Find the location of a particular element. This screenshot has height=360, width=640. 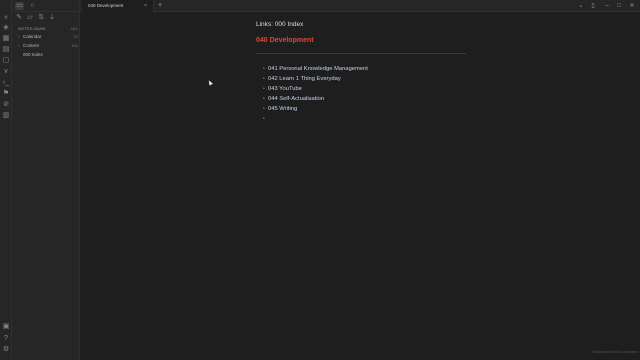

internal-link: 041 Personal Knowledge Management is located at coordinates (318, 69).